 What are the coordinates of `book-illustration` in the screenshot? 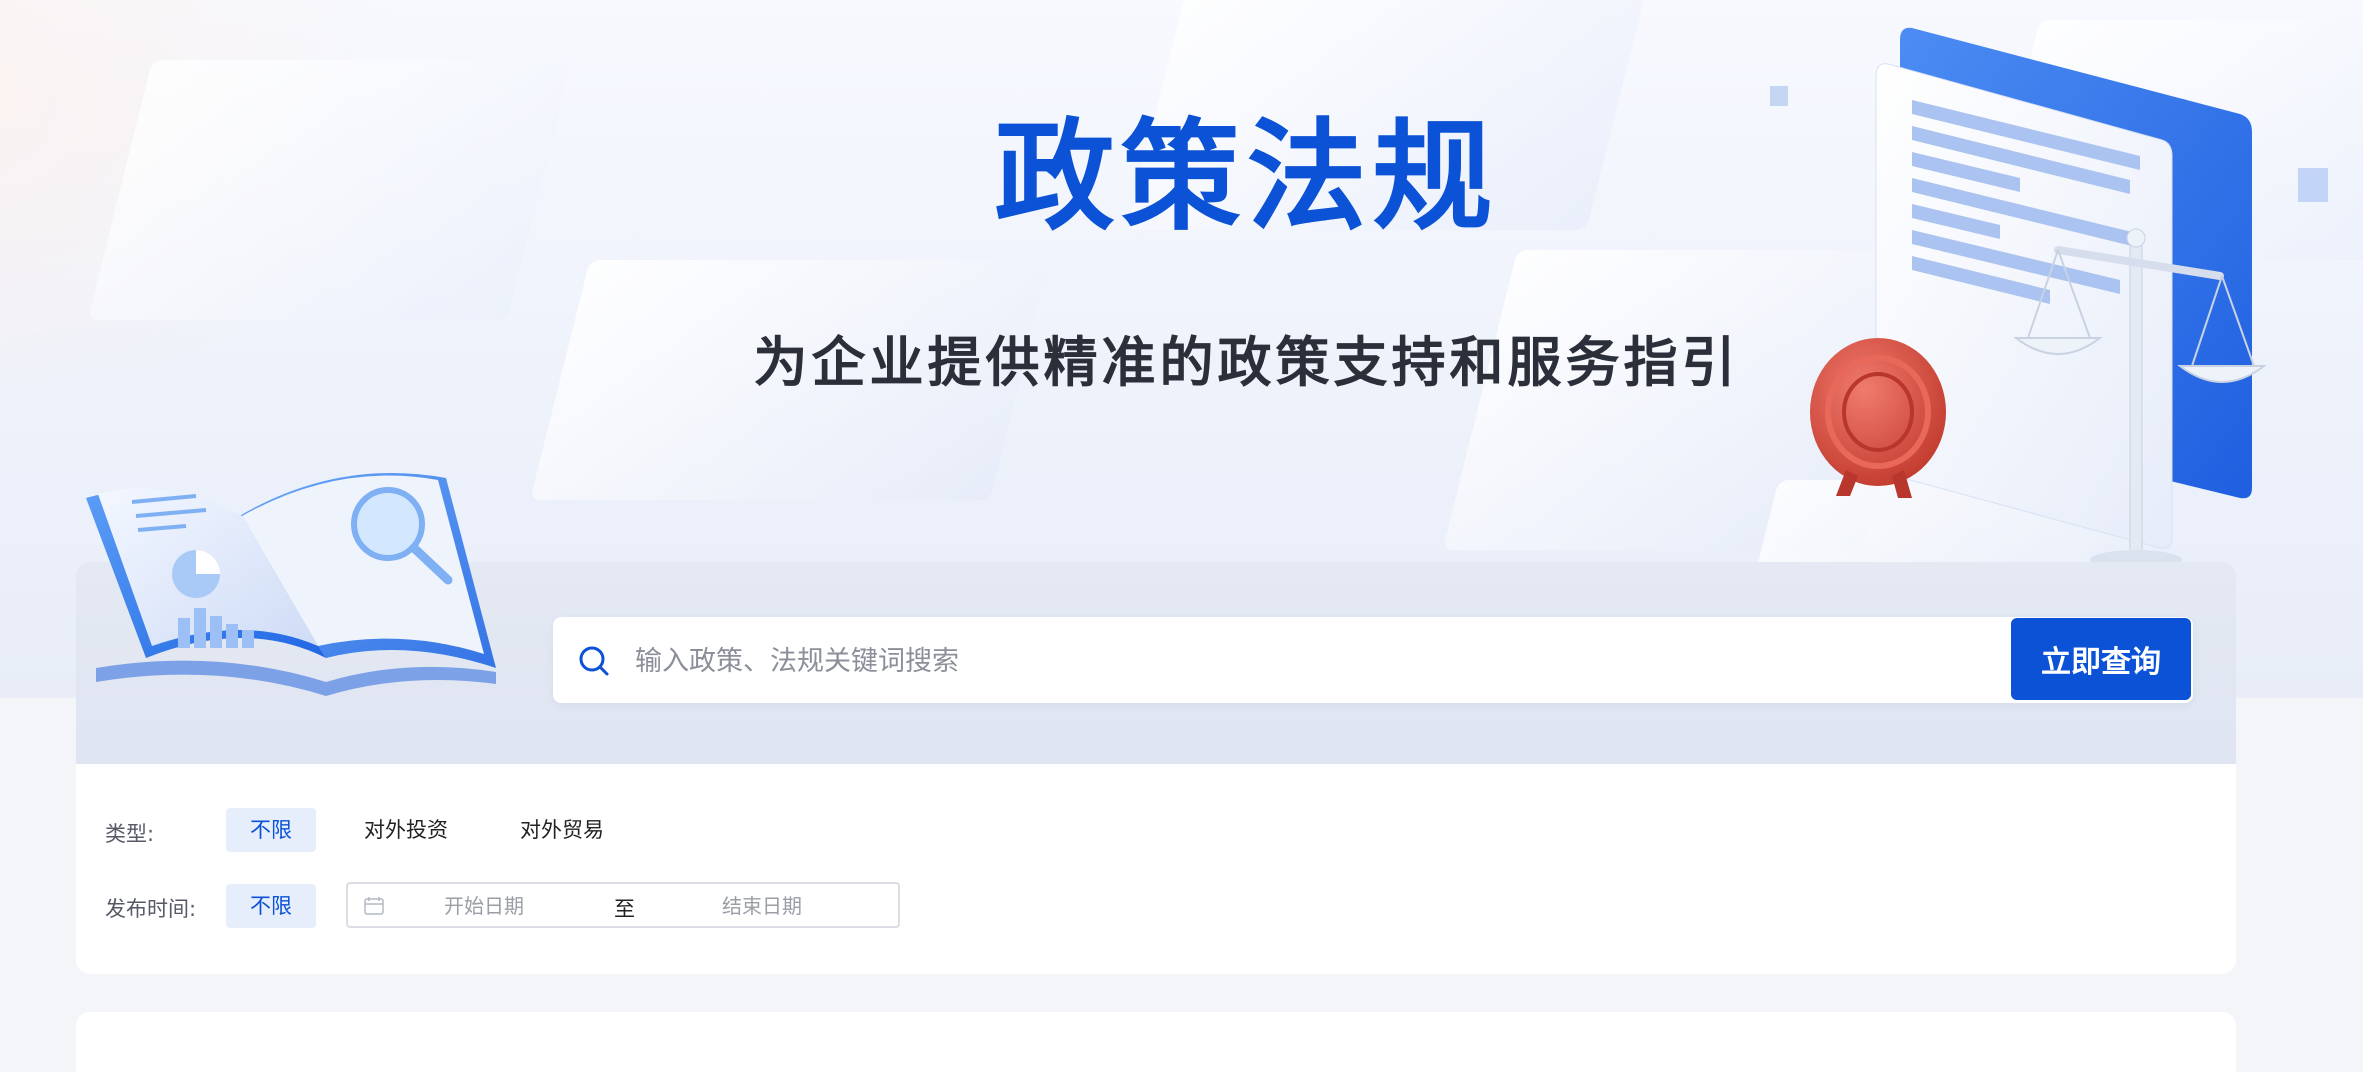 It's located at (291, 584).